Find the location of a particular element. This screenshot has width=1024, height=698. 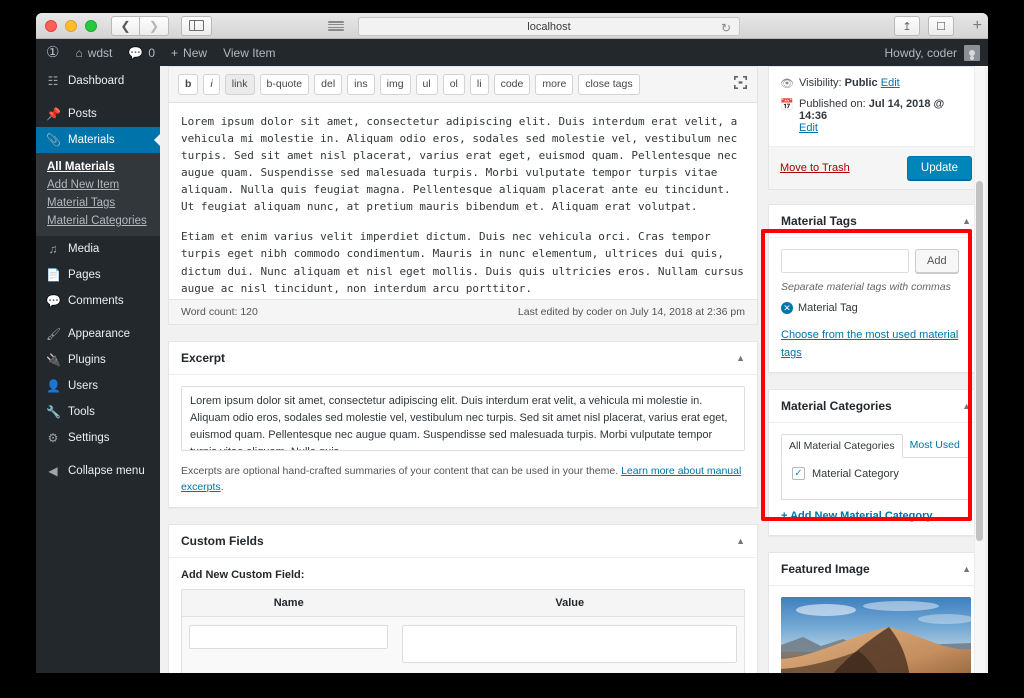

new-content-link: + New is located at coordinates (189, 52).